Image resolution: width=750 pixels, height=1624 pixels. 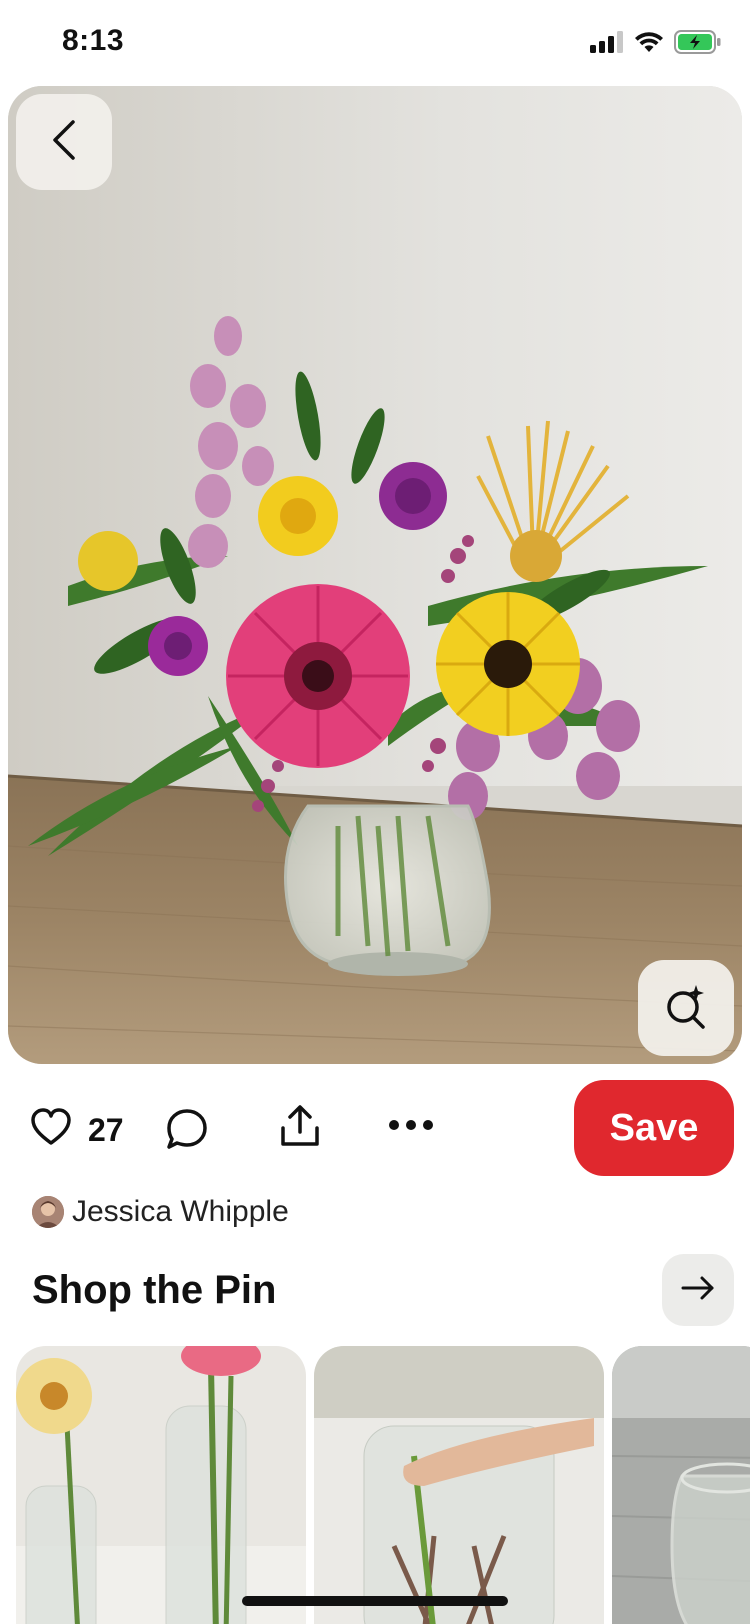 What do you see at coordinates (698, 42) in the screenshot?
I see `battery-charging-icon` at bounding box center [698, 42].